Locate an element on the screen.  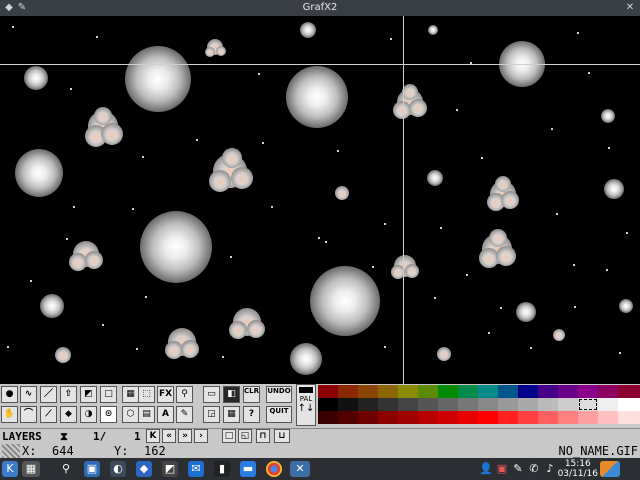
store-icon: ▣ is located at coordinates (92, 469).